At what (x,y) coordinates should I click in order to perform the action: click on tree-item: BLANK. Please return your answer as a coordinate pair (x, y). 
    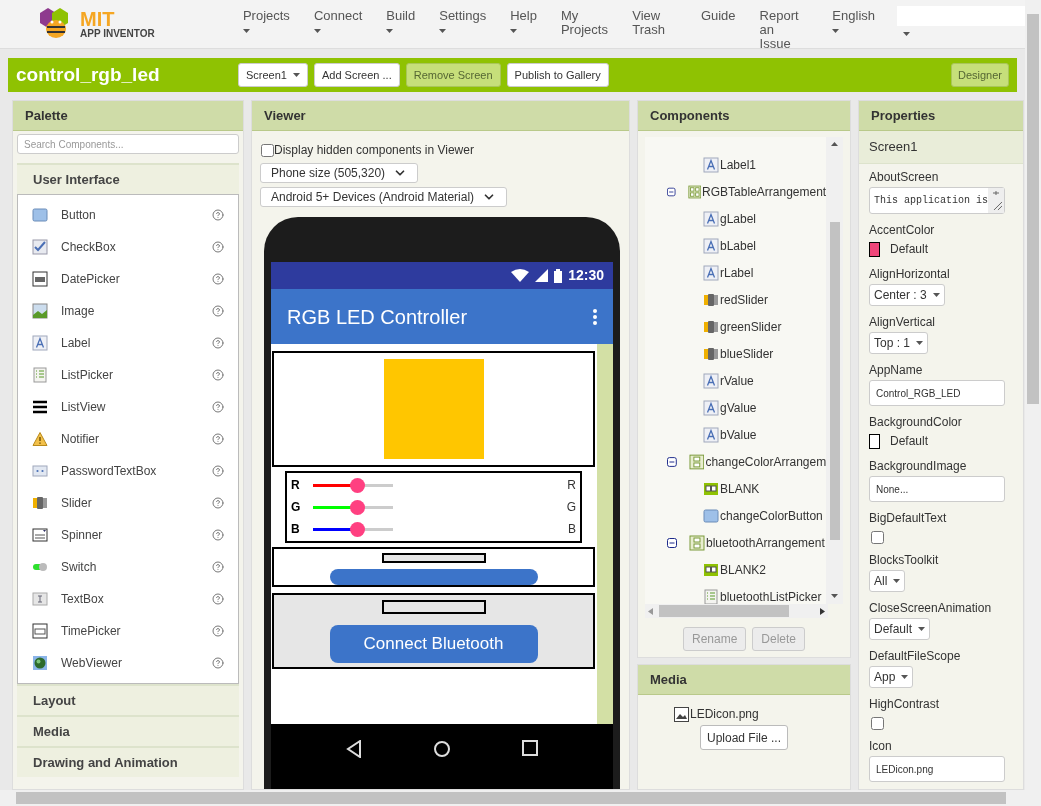
    Looking at the image, I should click on (736, 488).